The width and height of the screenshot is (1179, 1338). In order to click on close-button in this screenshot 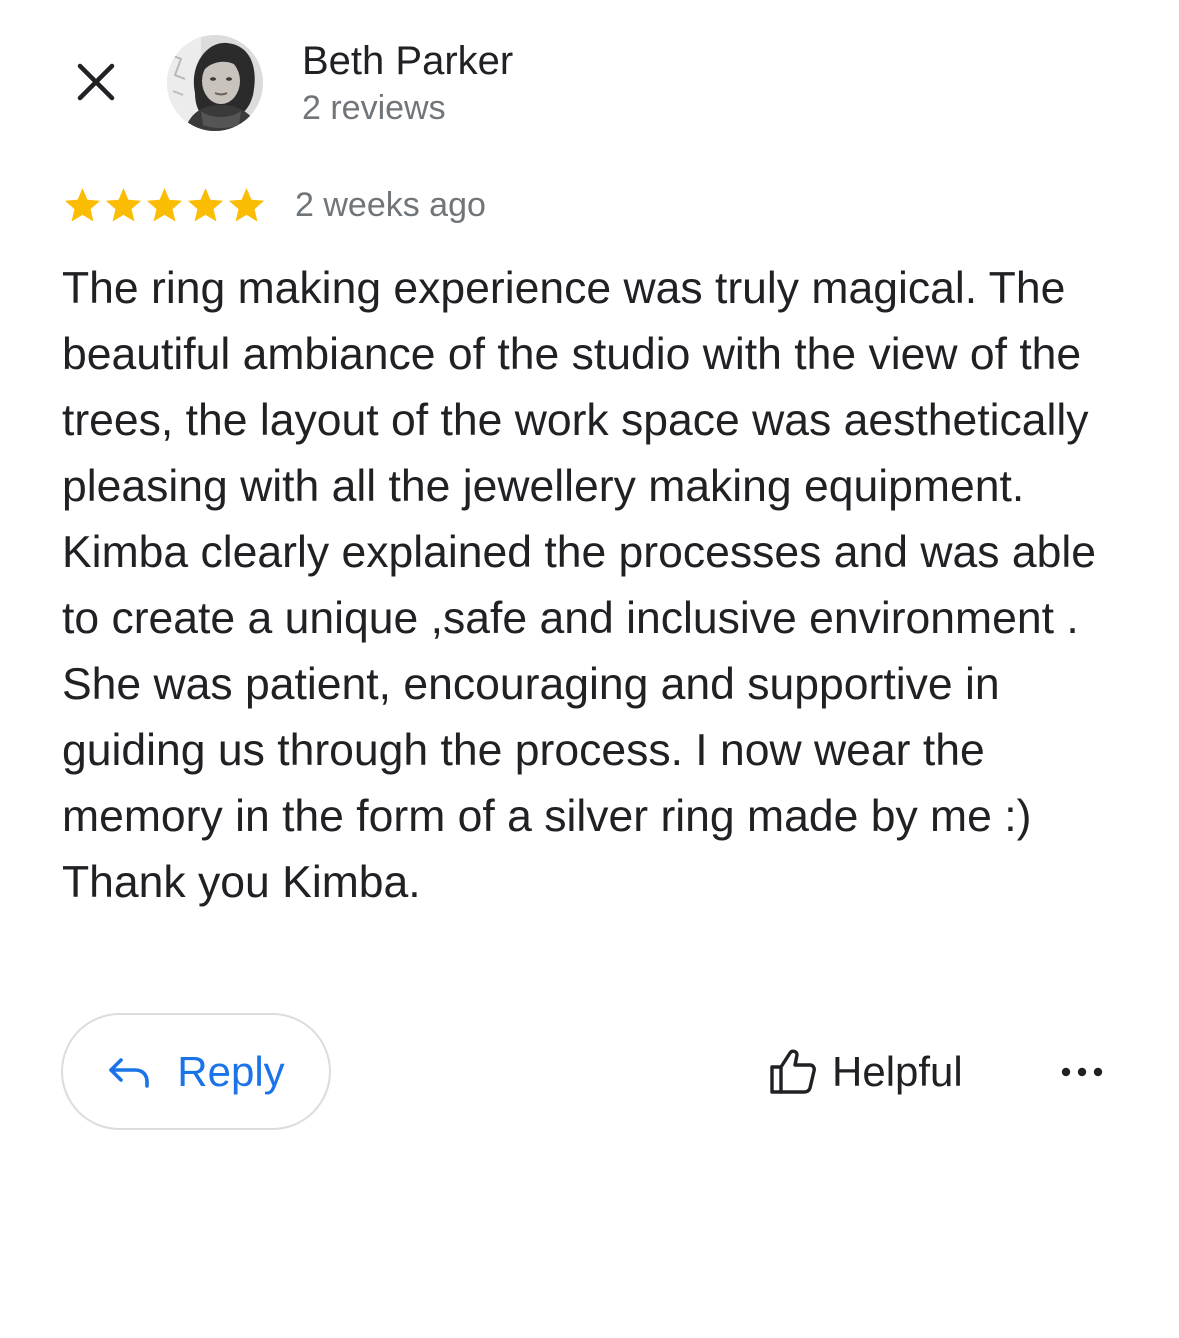, I will do `click(96, 82)`.